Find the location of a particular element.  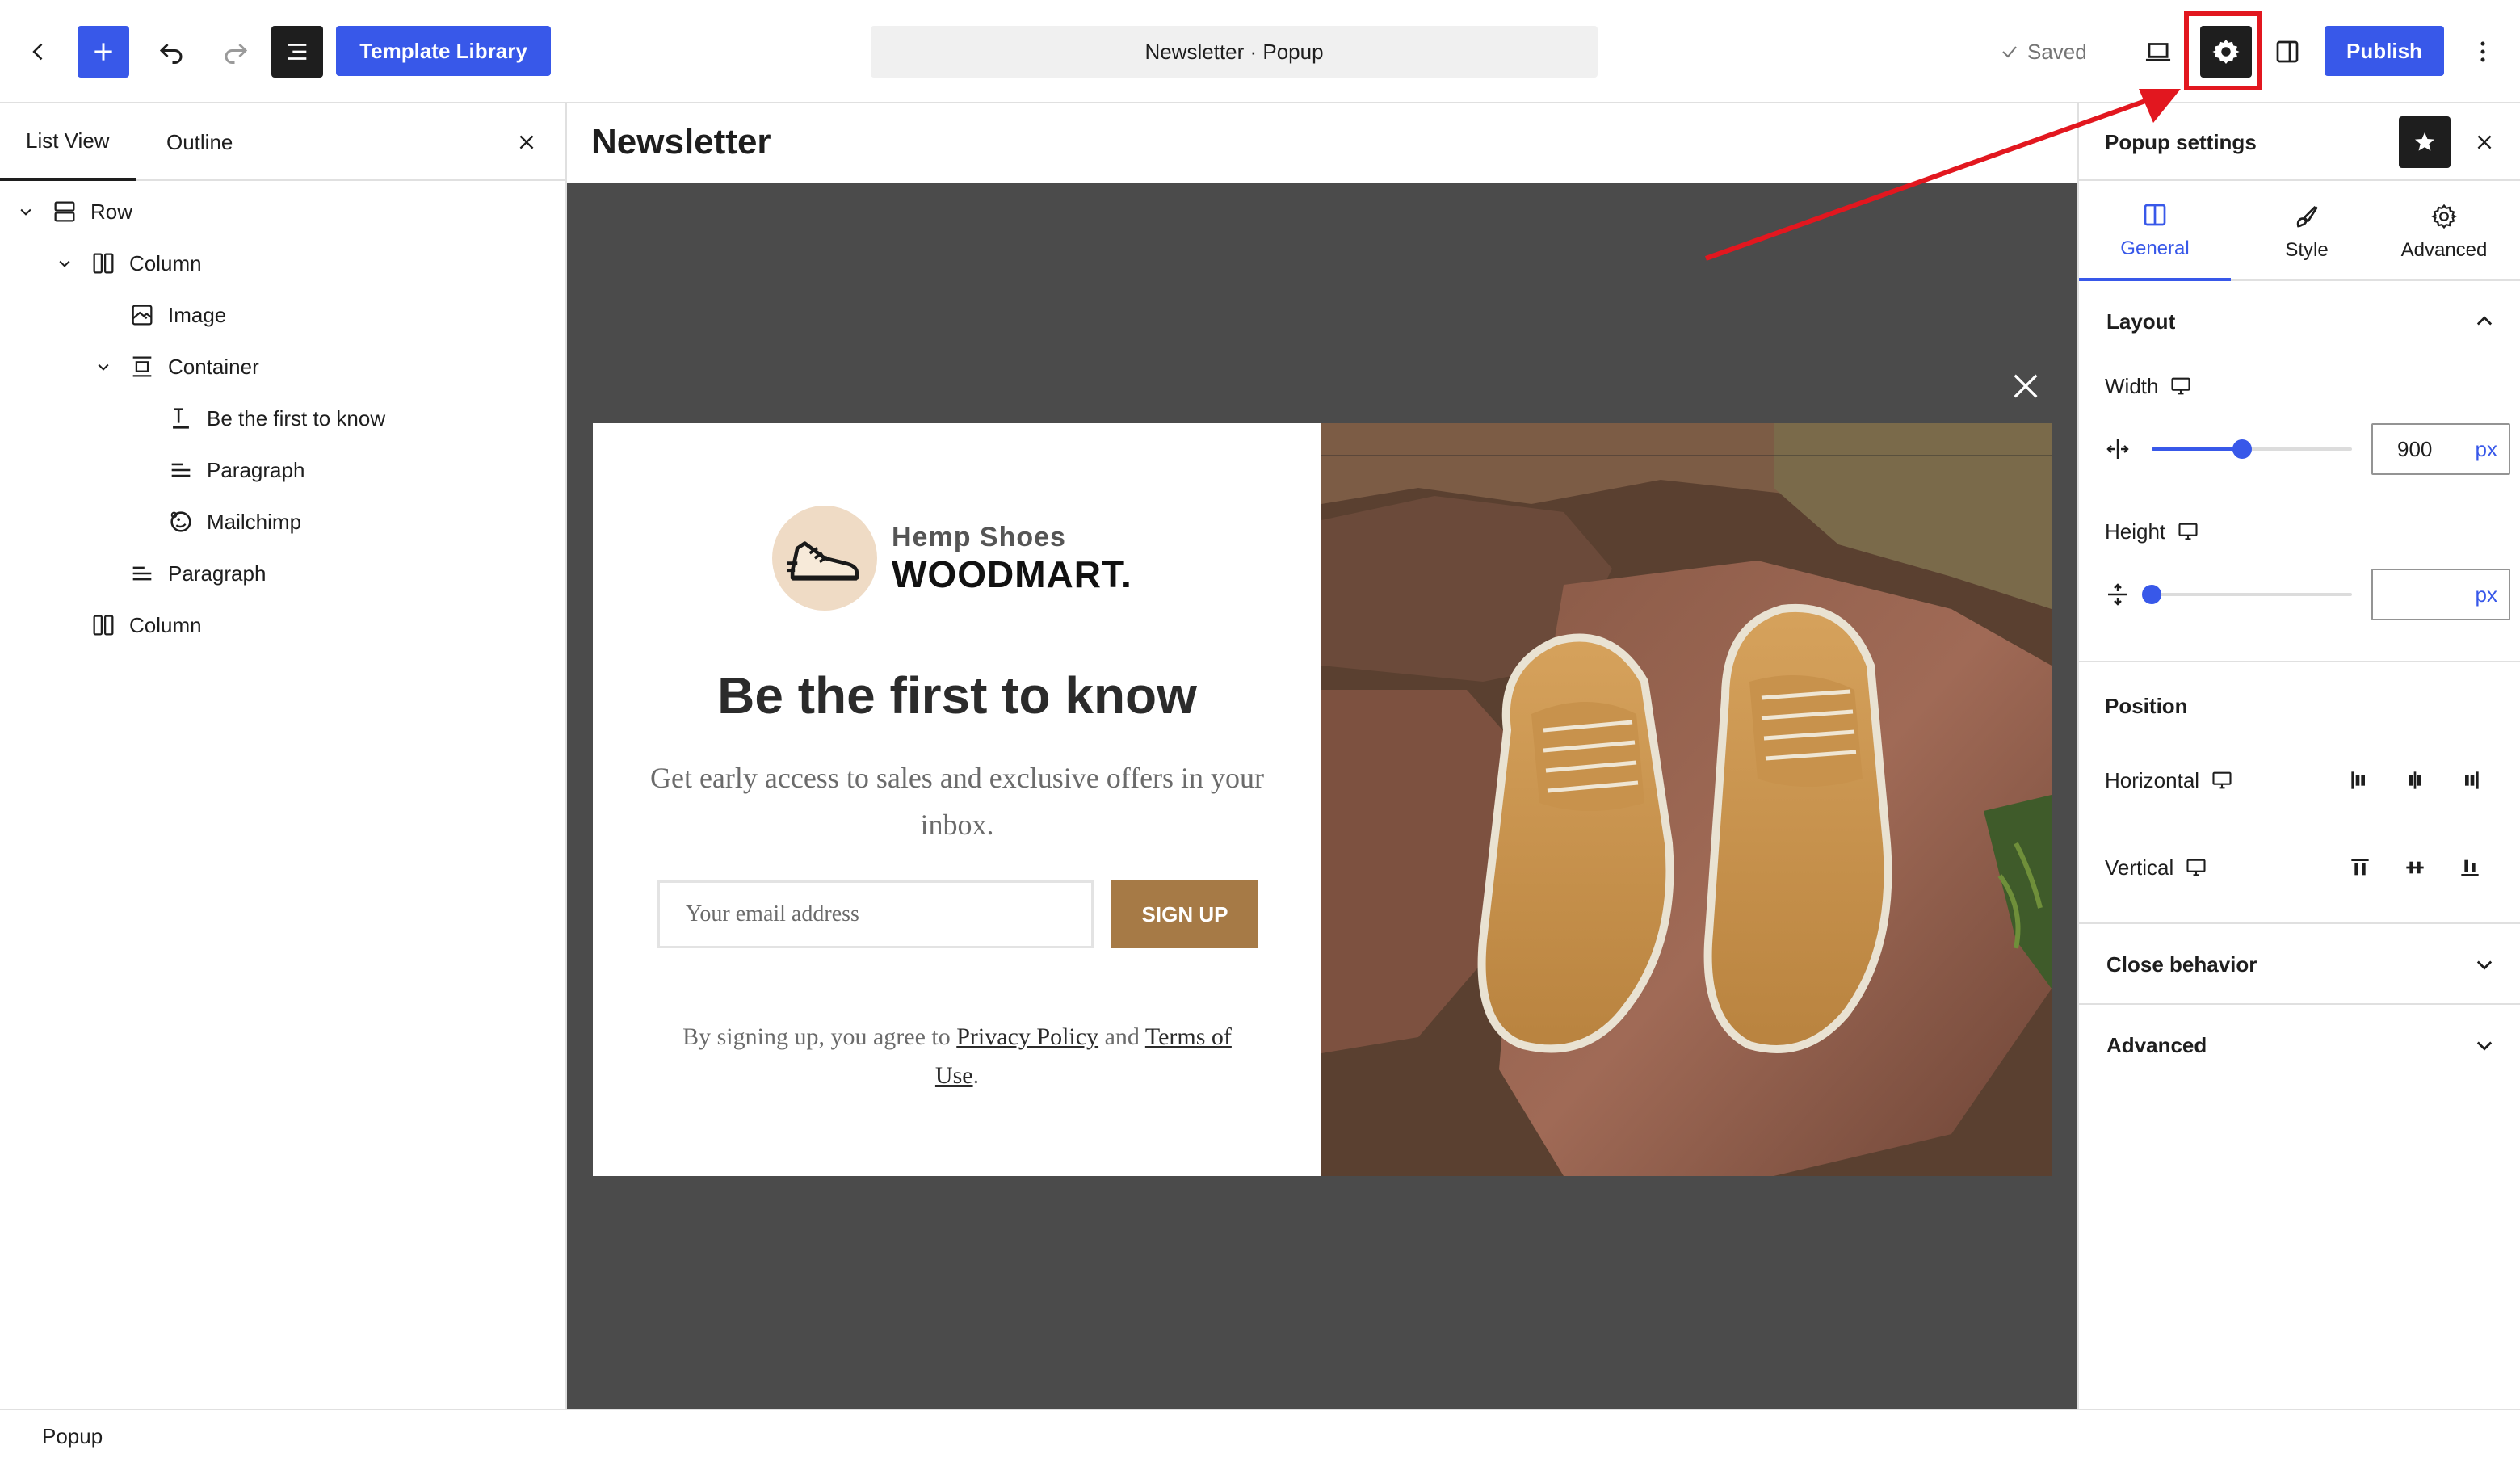

height-slider is located at coordinates (2257, 594).